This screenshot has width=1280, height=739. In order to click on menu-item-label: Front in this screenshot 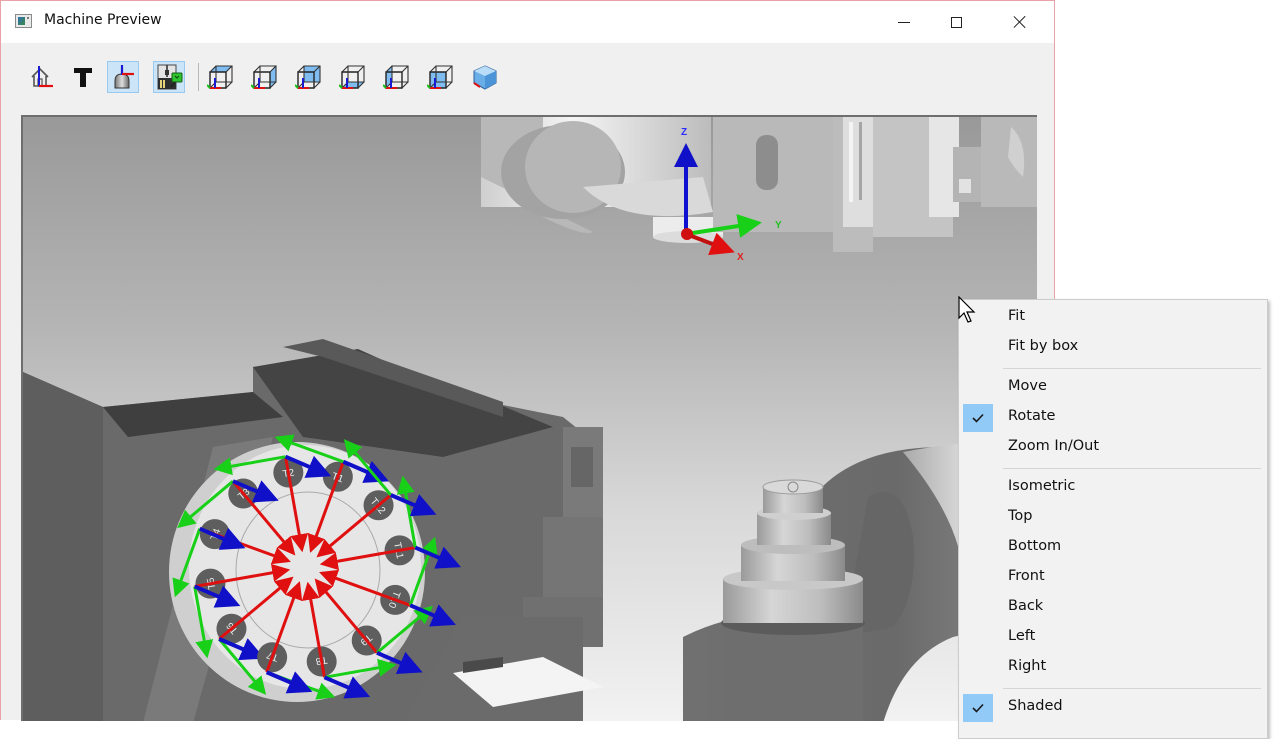, I will do `click(1026, 576)`.